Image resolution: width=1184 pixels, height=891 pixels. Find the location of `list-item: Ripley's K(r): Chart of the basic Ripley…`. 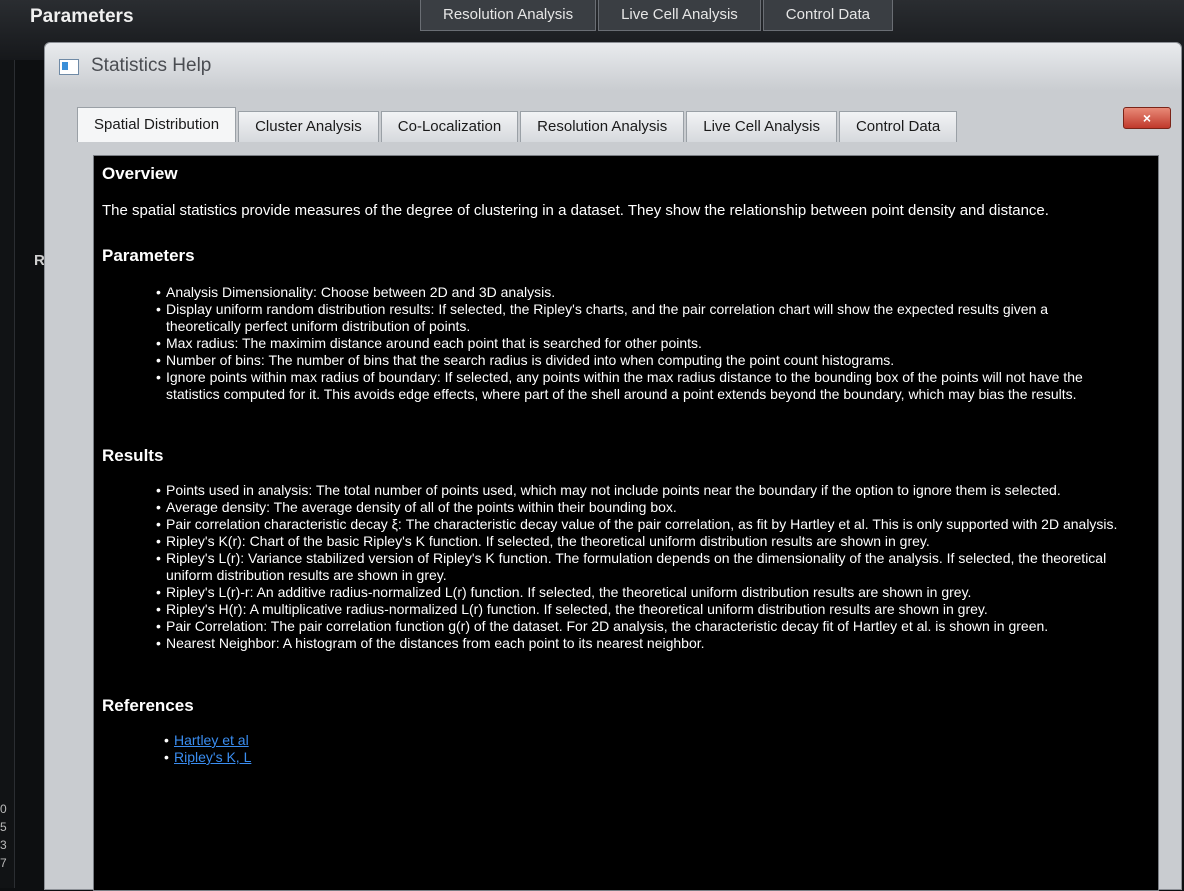

list-item: Ripley's K(r): Chart of the basic Ripley… is located at coordinates (641, 541).